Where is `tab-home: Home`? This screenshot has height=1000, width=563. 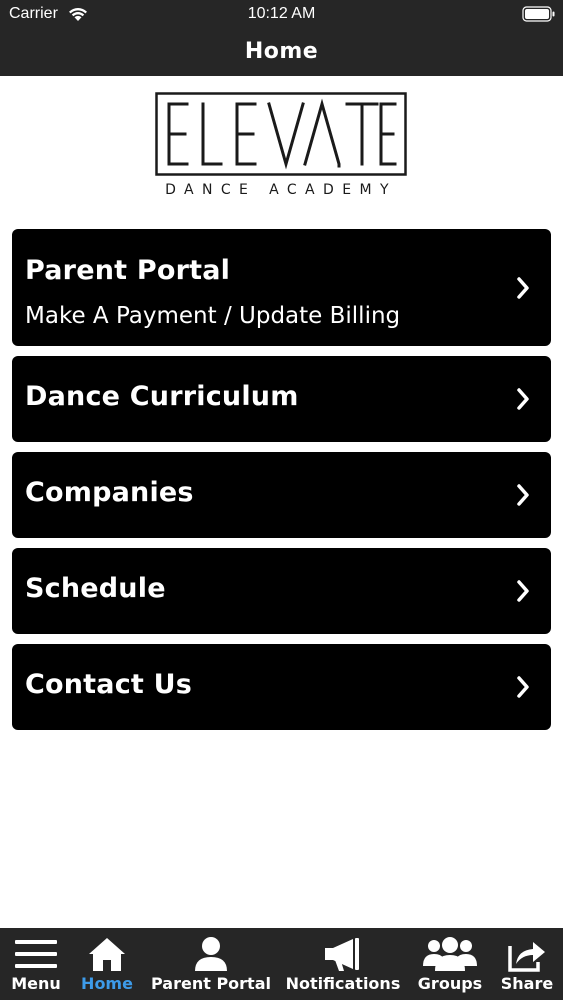
tab-home: Home is located at coordinates (107, 964).